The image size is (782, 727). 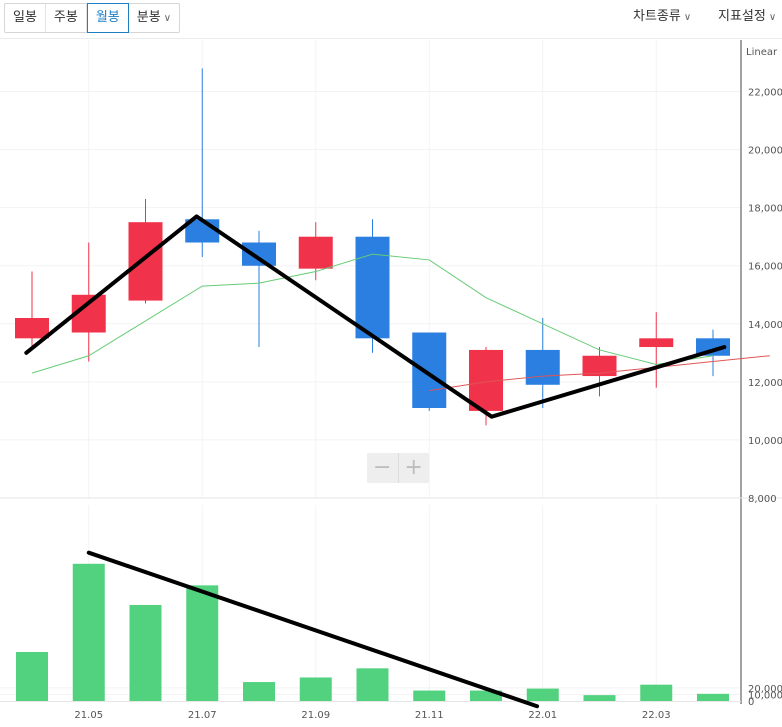 What do you see at coordinates (765, 325) in the screenshot?
I see `price-tick-label: 14,000` at bounding box center [765, 325].